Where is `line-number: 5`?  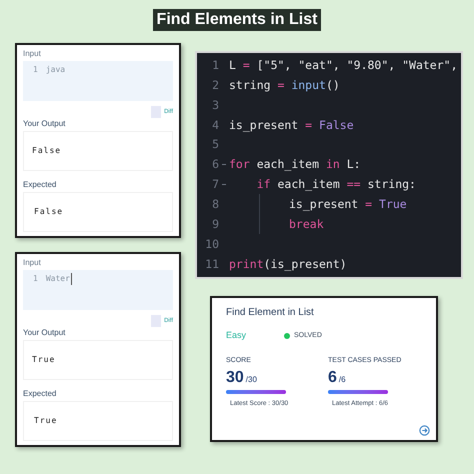 line-number: 5 is located at coordinates (215, 145).